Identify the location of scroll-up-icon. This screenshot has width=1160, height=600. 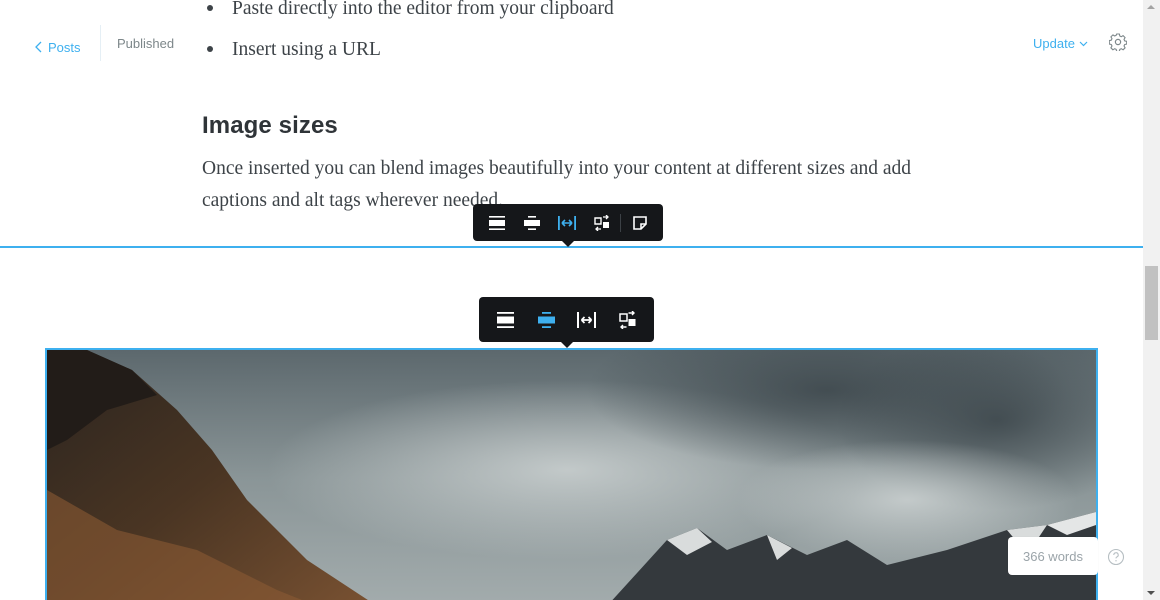
(1151, 7).